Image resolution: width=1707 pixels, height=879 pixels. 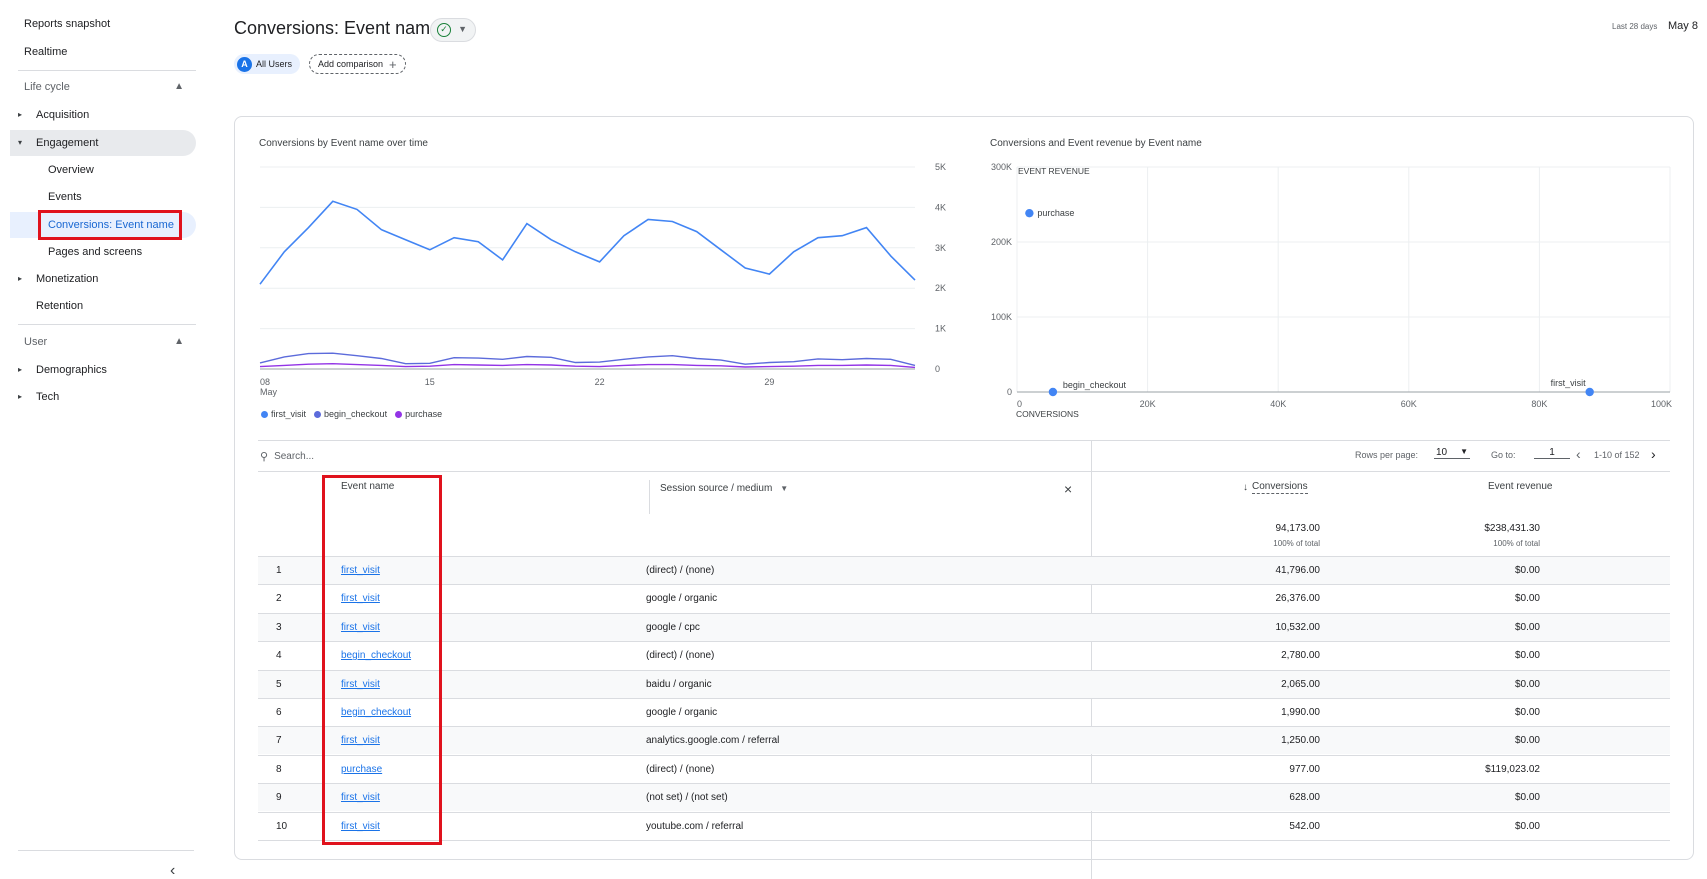 I want to click on rows-per-page-label: Rows per page:, so click(x=1387, y=455).